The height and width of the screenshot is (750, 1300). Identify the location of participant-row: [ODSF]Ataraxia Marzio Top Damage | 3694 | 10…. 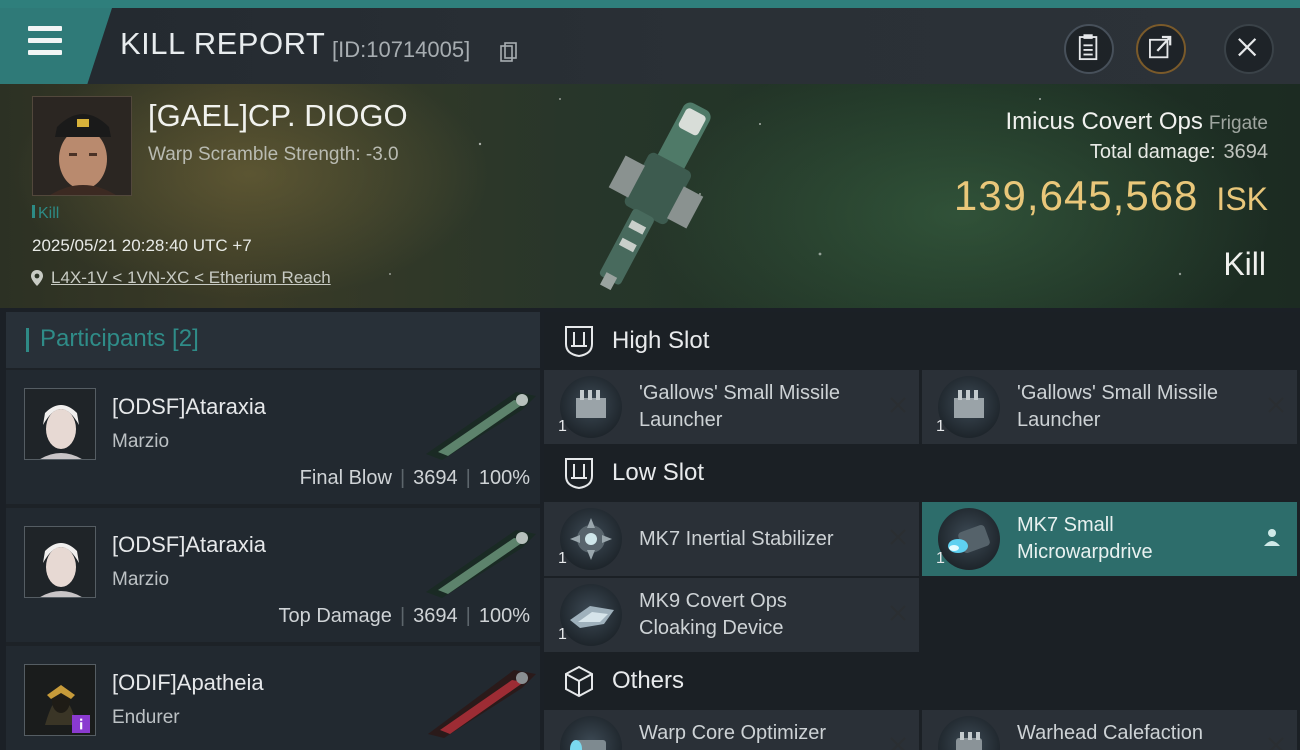
(273, 575).